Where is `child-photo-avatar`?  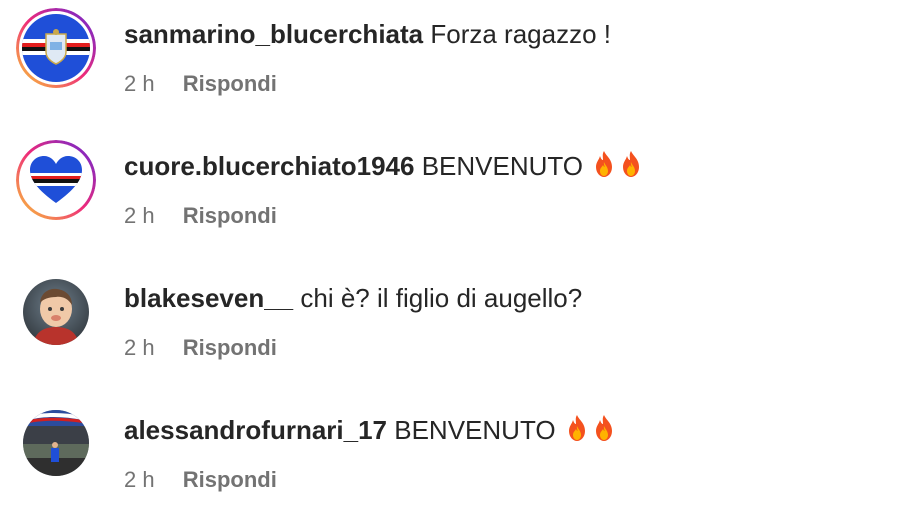 child-photo-avatar is located at coordinates (56, 312).